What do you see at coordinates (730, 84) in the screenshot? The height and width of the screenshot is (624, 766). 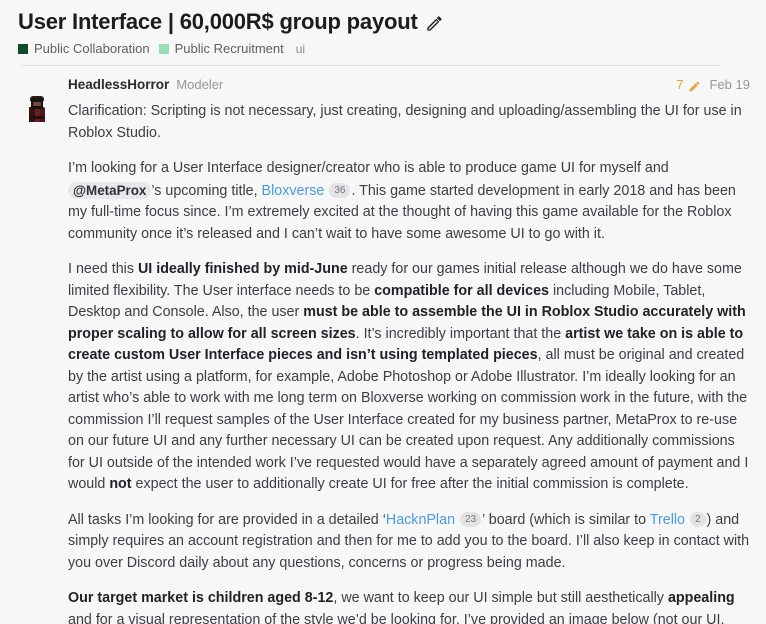 I see `post-date: Feb 19` at bounding box center [730, 84].